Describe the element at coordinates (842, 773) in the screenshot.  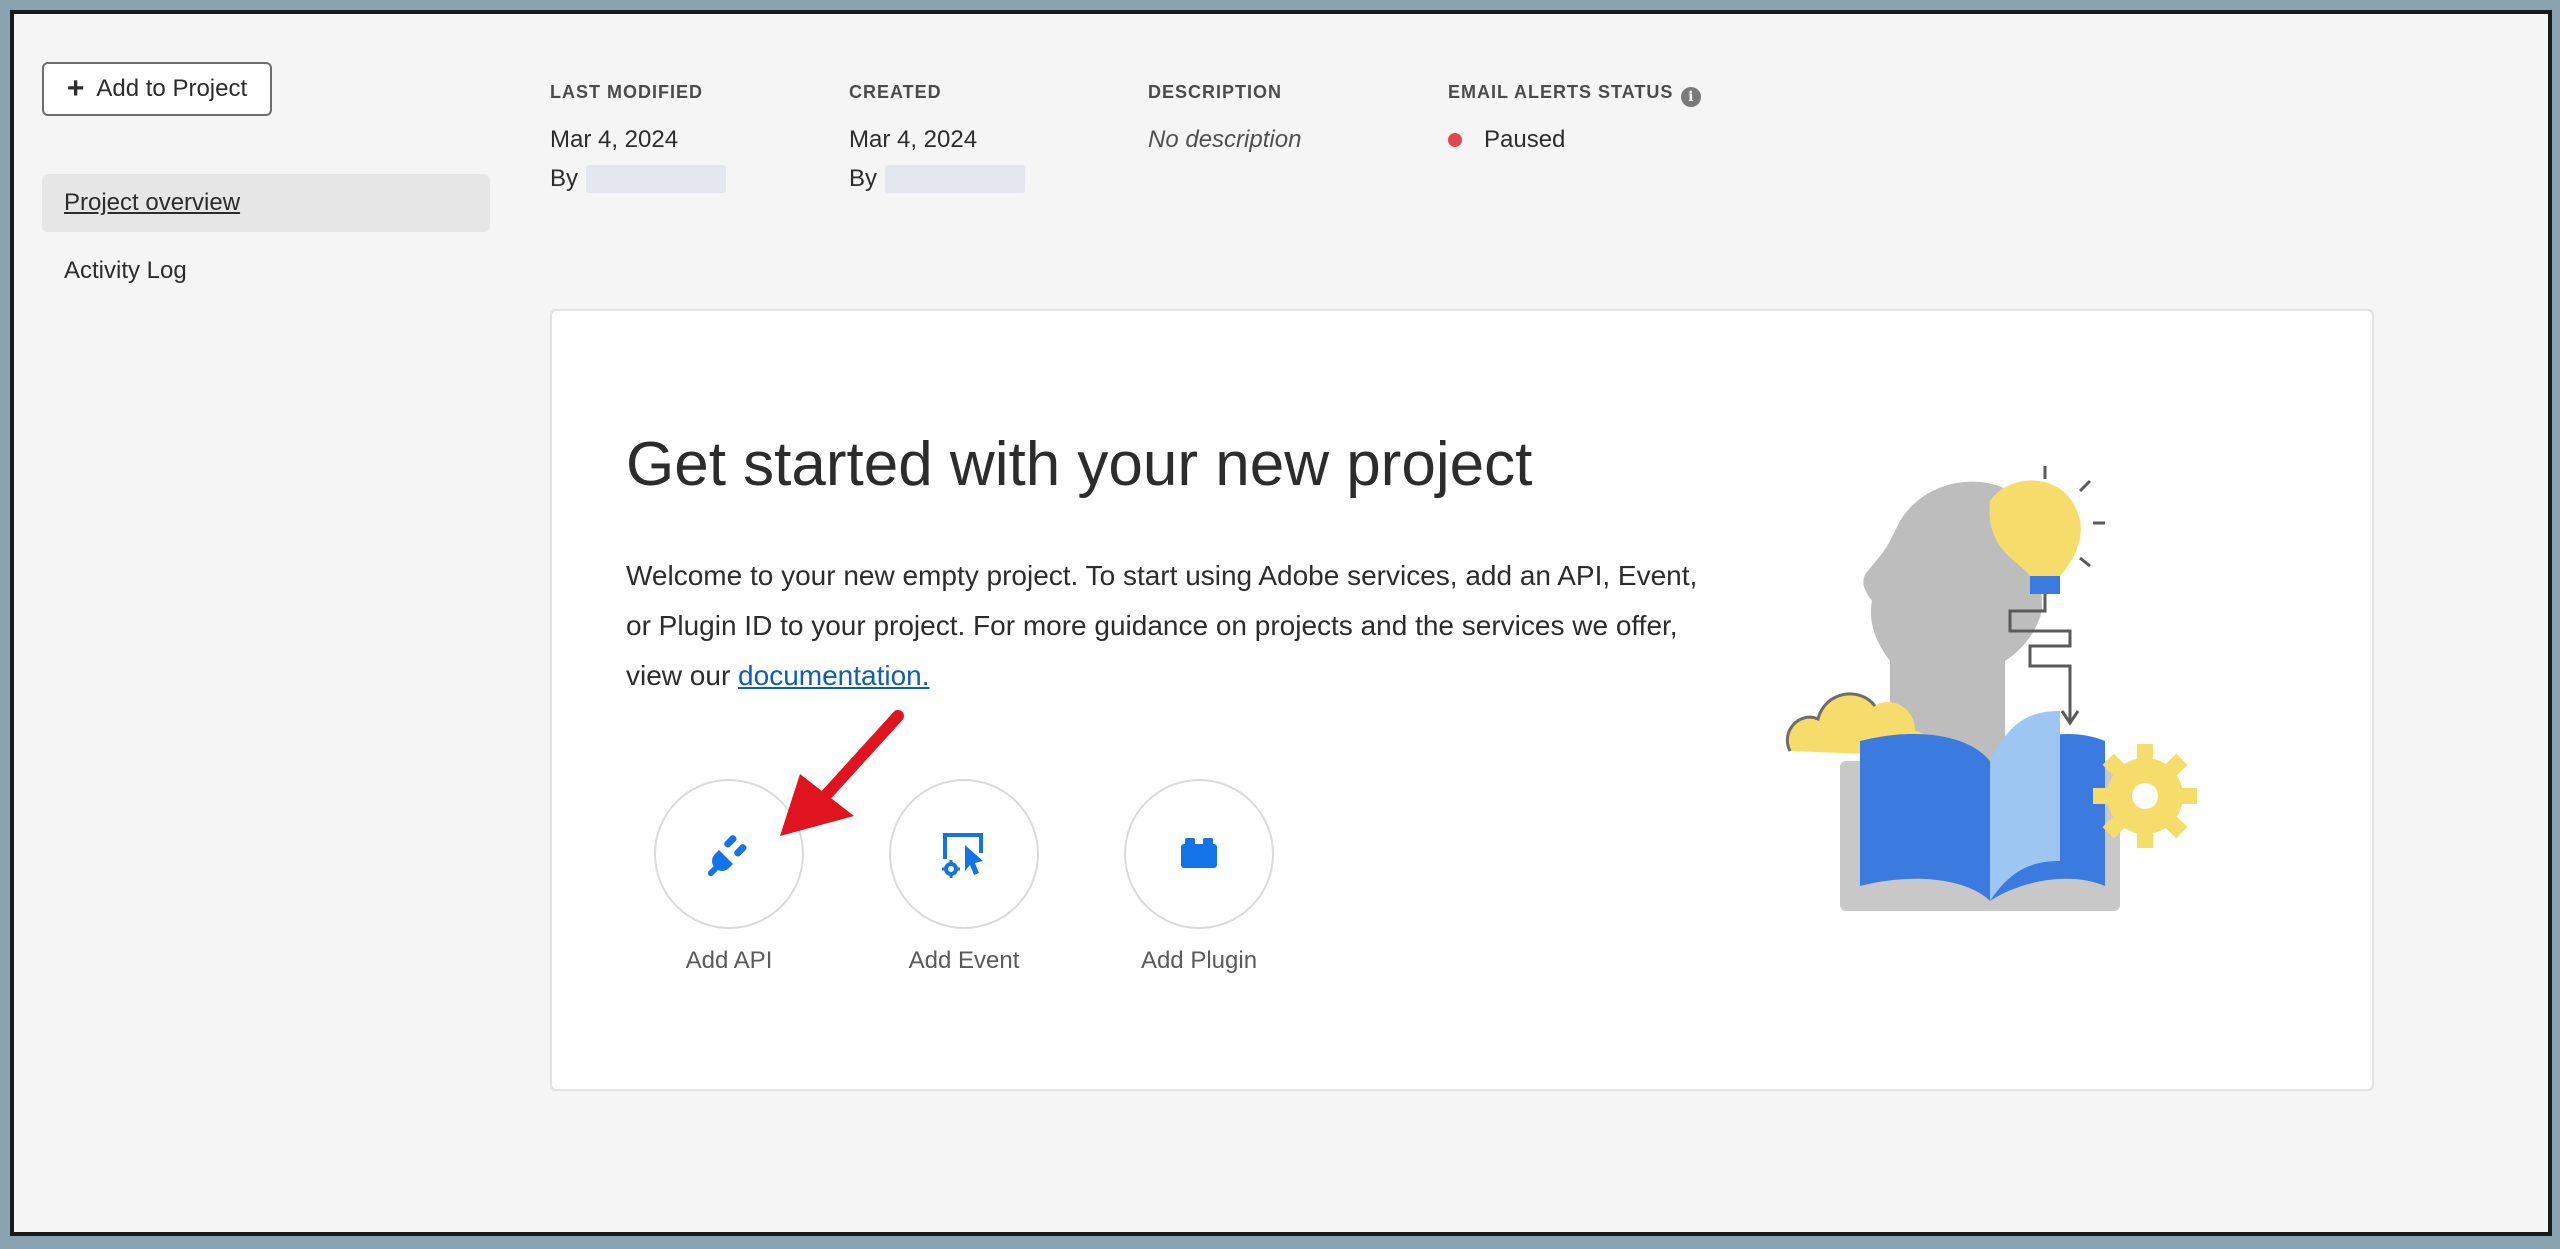
I see `annotation-arrow` at that location.